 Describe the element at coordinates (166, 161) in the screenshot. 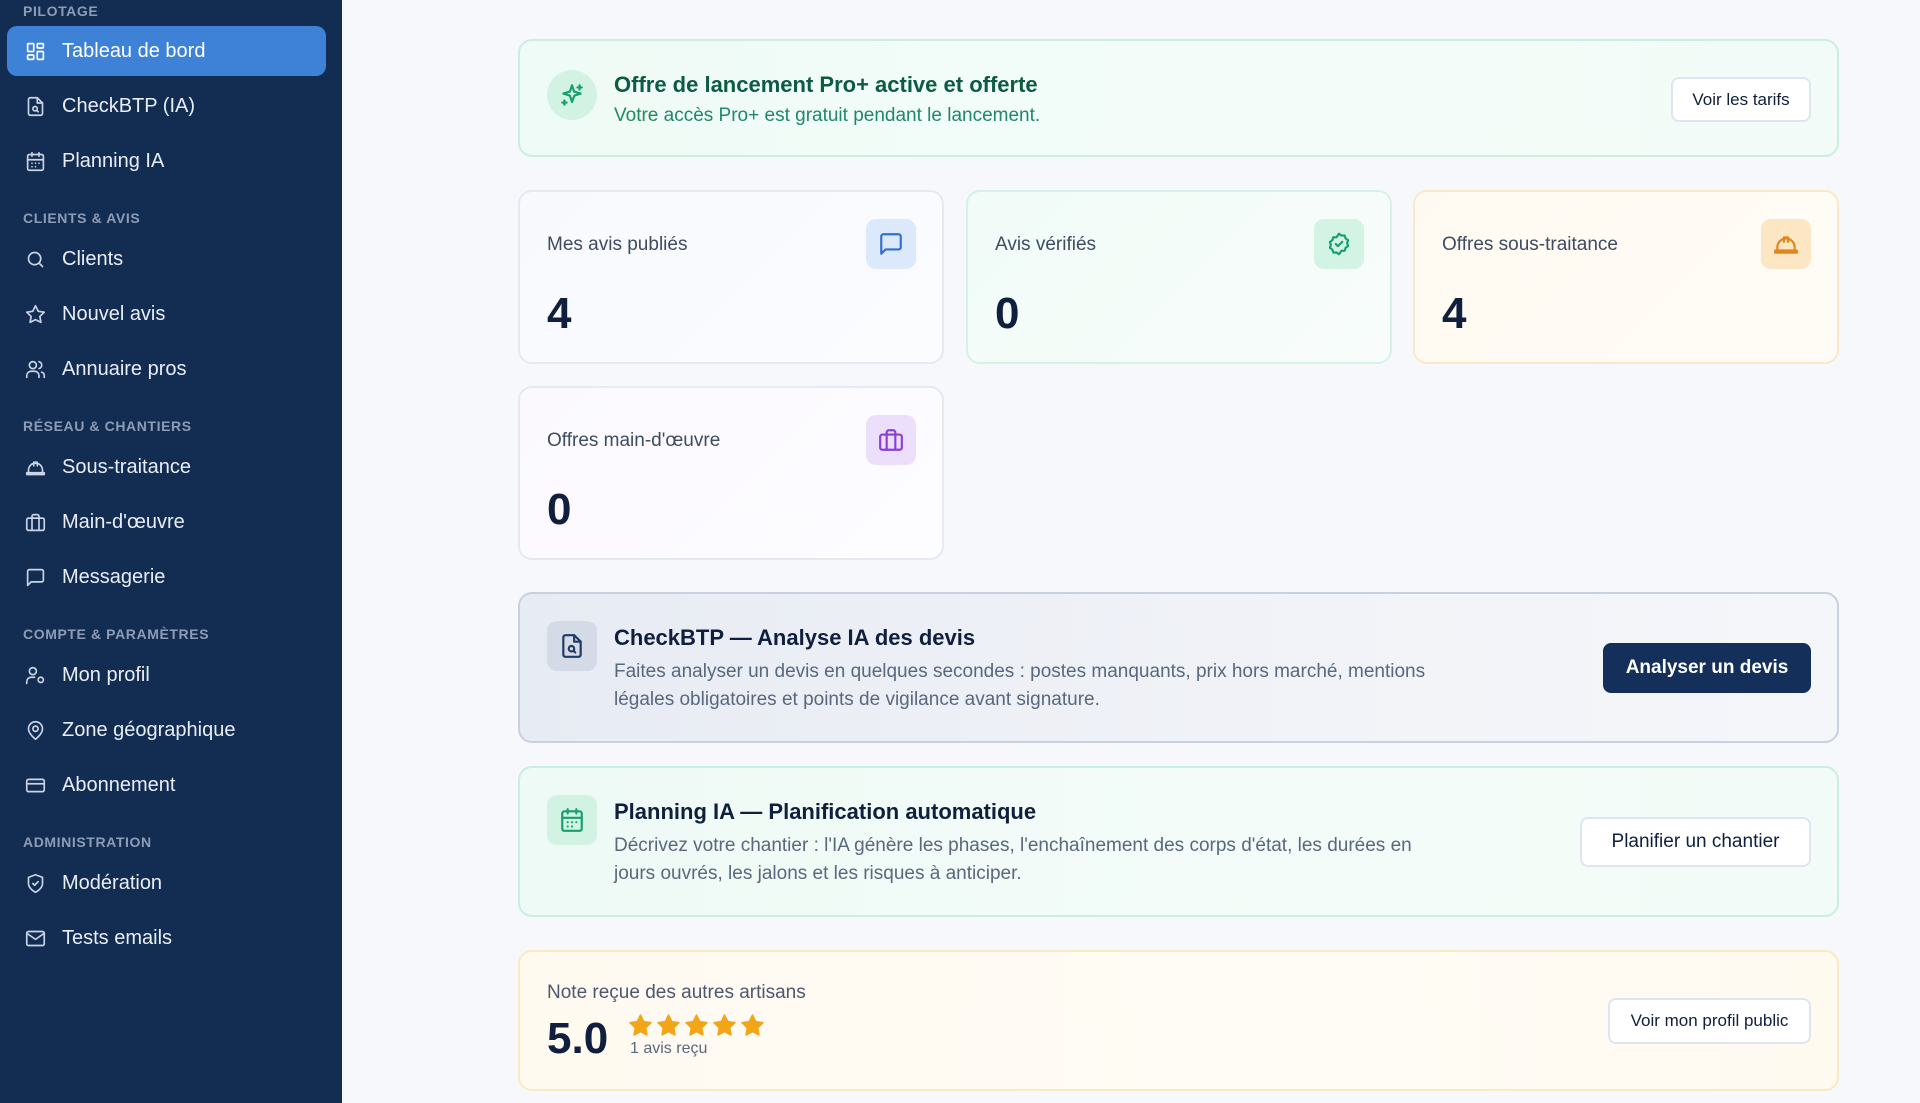

I see `sidebar-item-planning-ia: Planning IA` at that location.